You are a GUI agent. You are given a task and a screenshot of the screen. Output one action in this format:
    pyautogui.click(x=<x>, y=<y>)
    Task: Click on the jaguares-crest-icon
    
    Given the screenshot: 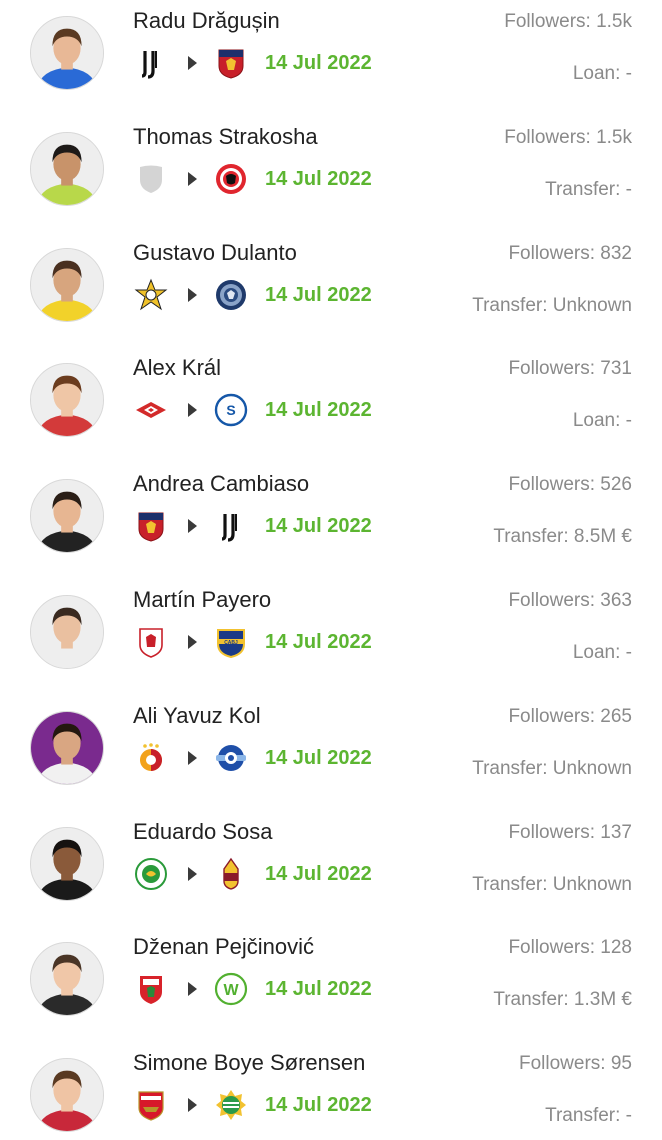 What is the action you would take?
    pyautogui.click(x=151, y=874)
    